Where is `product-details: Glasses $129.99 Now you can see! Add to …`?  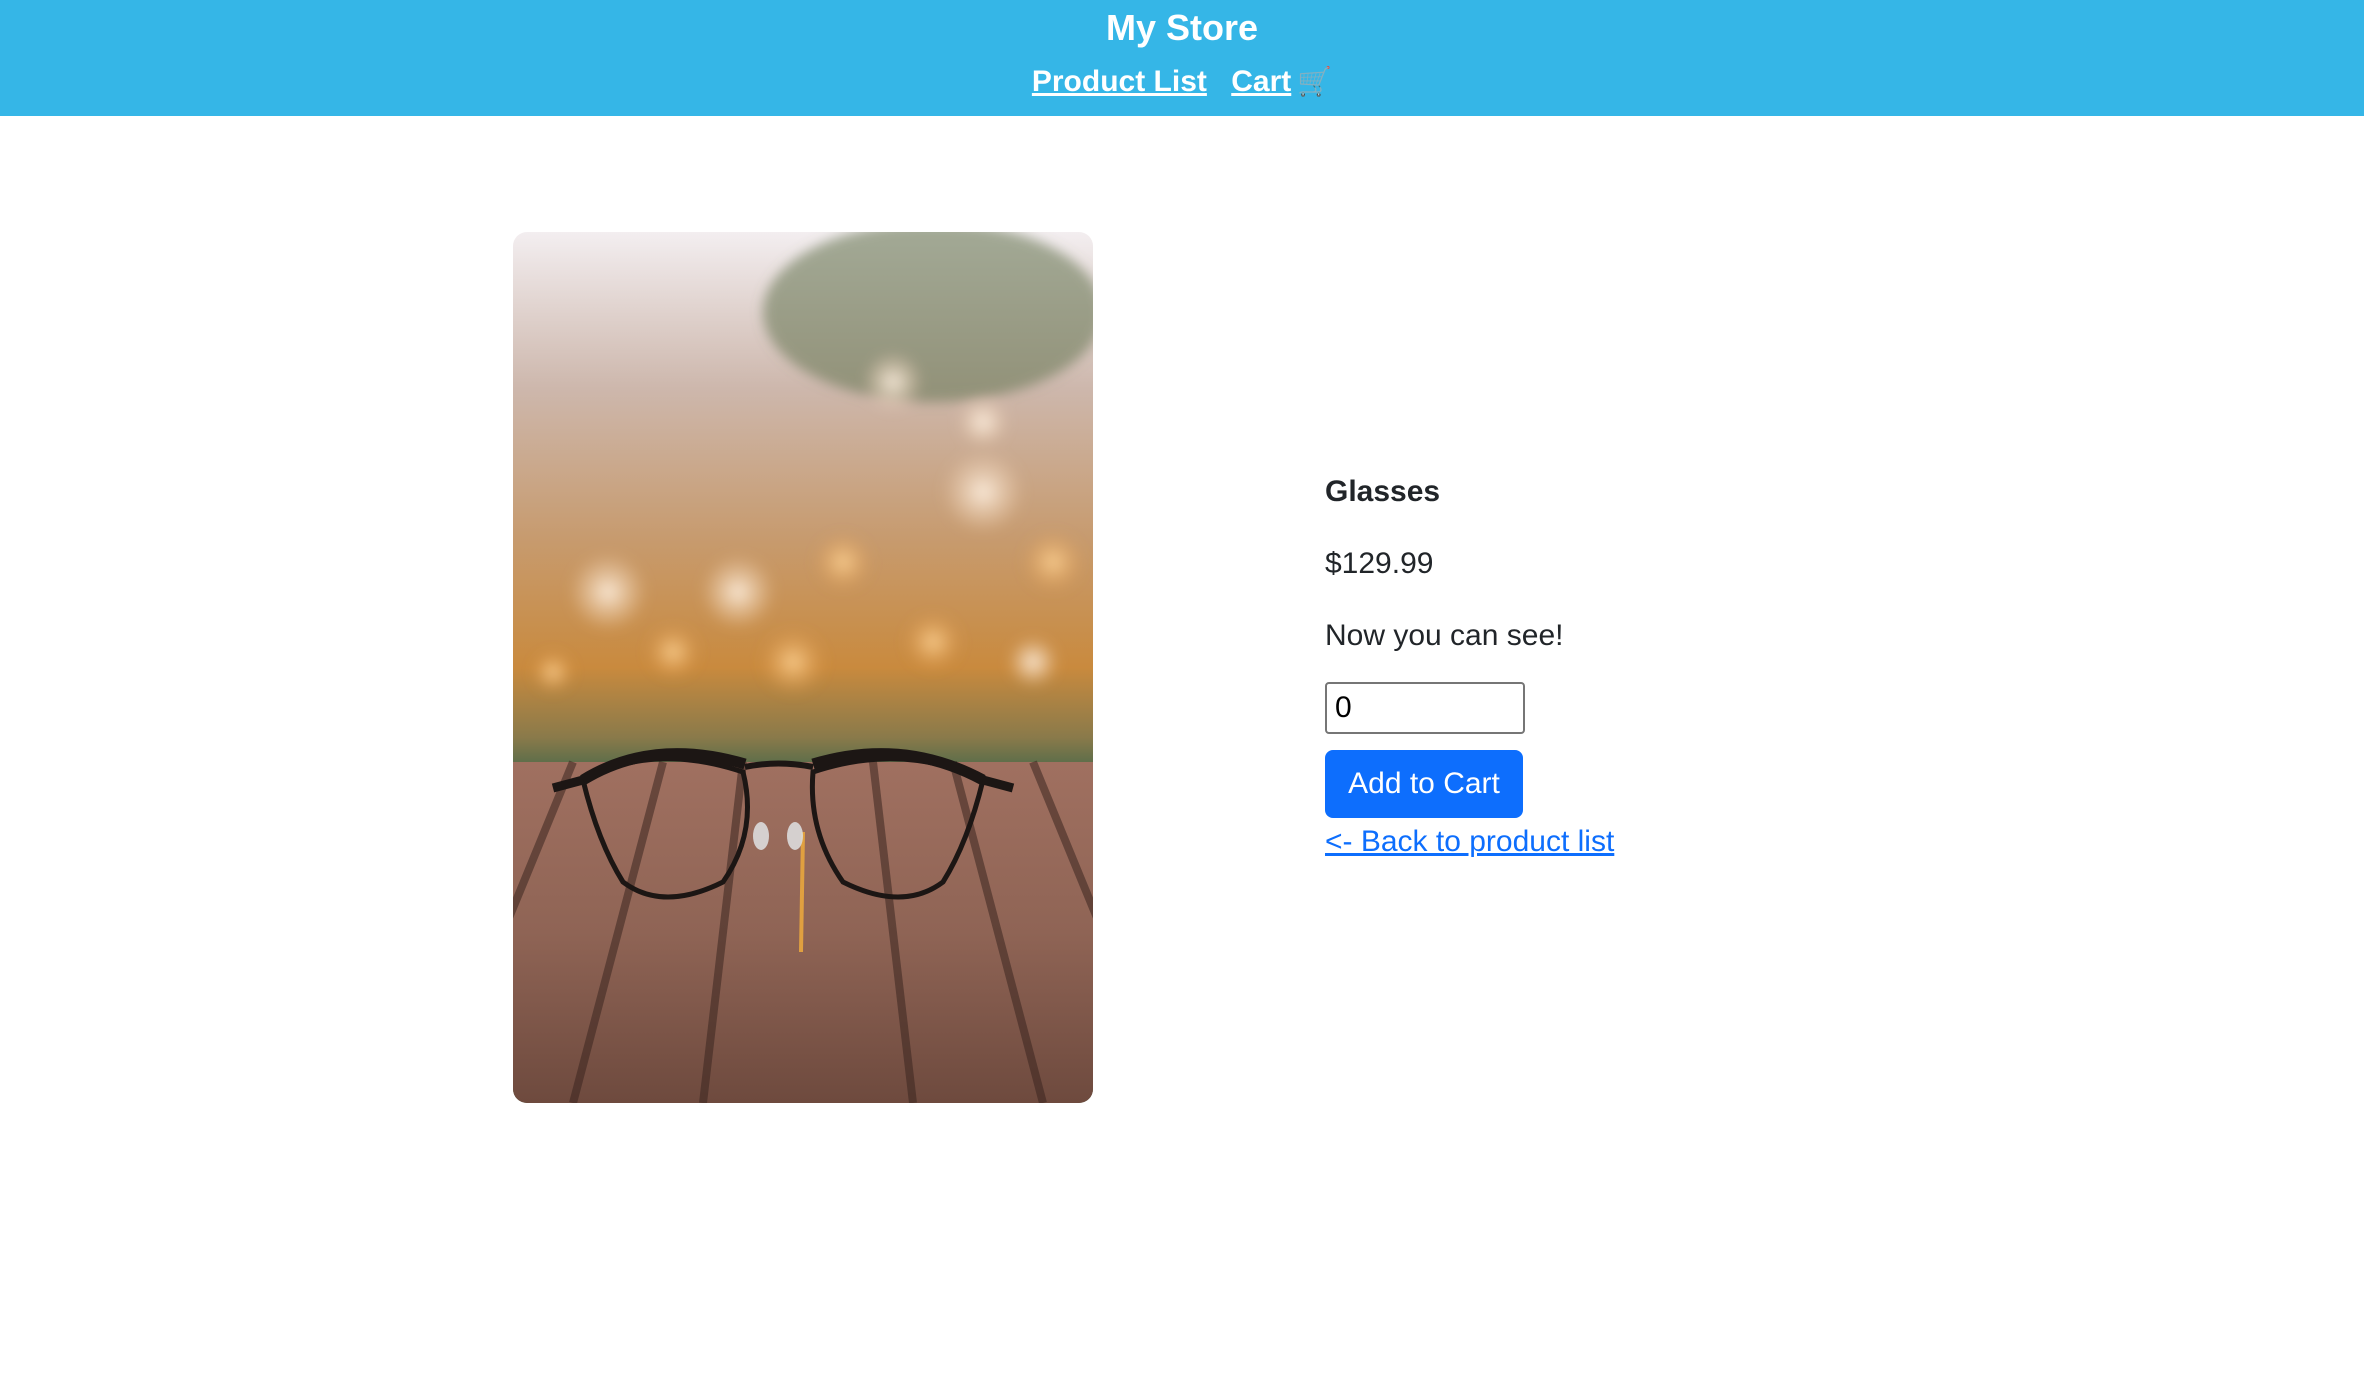
product-details: Glasses $129.99 Now you can see! Add to … is located at coordinates (1675, 661).